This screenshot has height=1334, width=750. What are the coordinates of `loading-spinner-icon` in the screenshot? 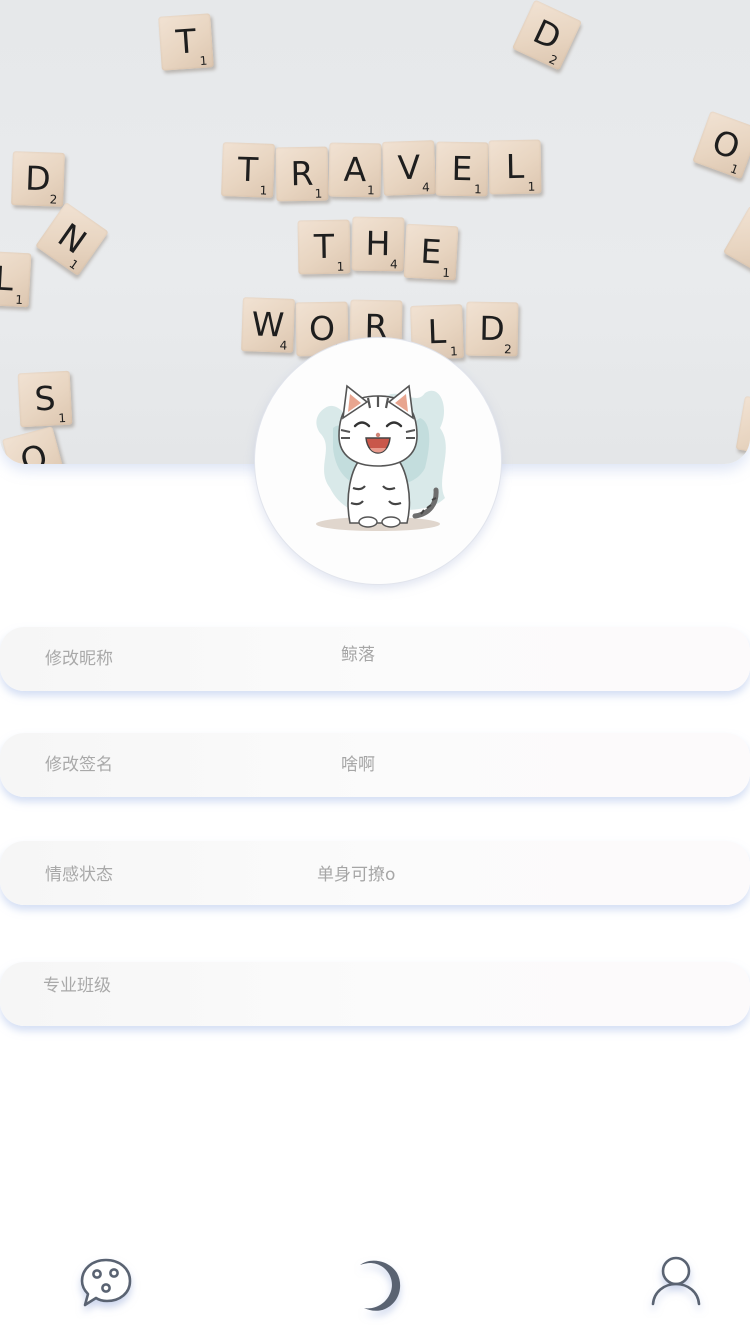 It's located at (380, 1285).